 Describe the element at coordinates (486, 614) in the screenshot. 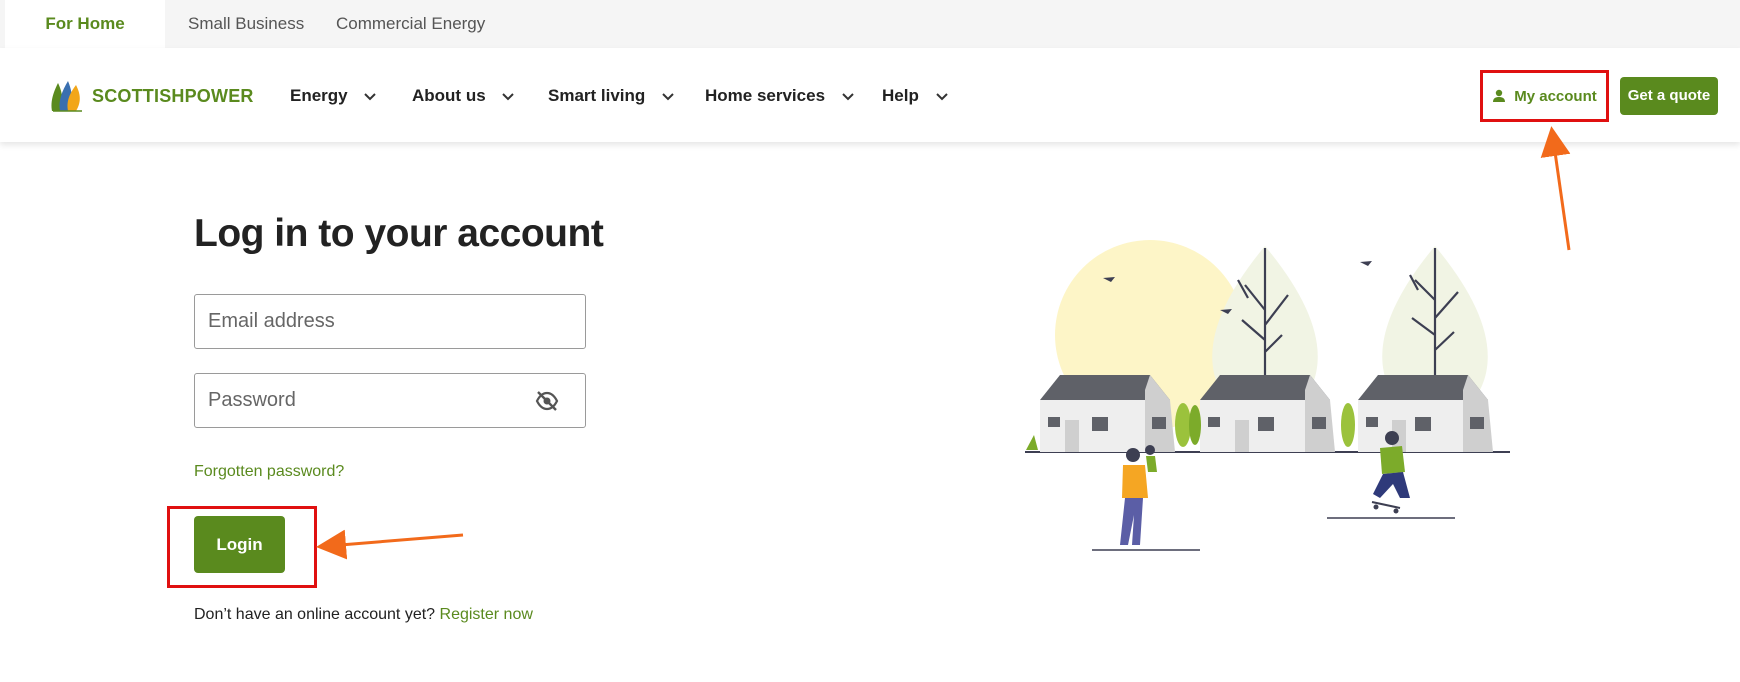

I see `register-now-link: Register now` at that location.